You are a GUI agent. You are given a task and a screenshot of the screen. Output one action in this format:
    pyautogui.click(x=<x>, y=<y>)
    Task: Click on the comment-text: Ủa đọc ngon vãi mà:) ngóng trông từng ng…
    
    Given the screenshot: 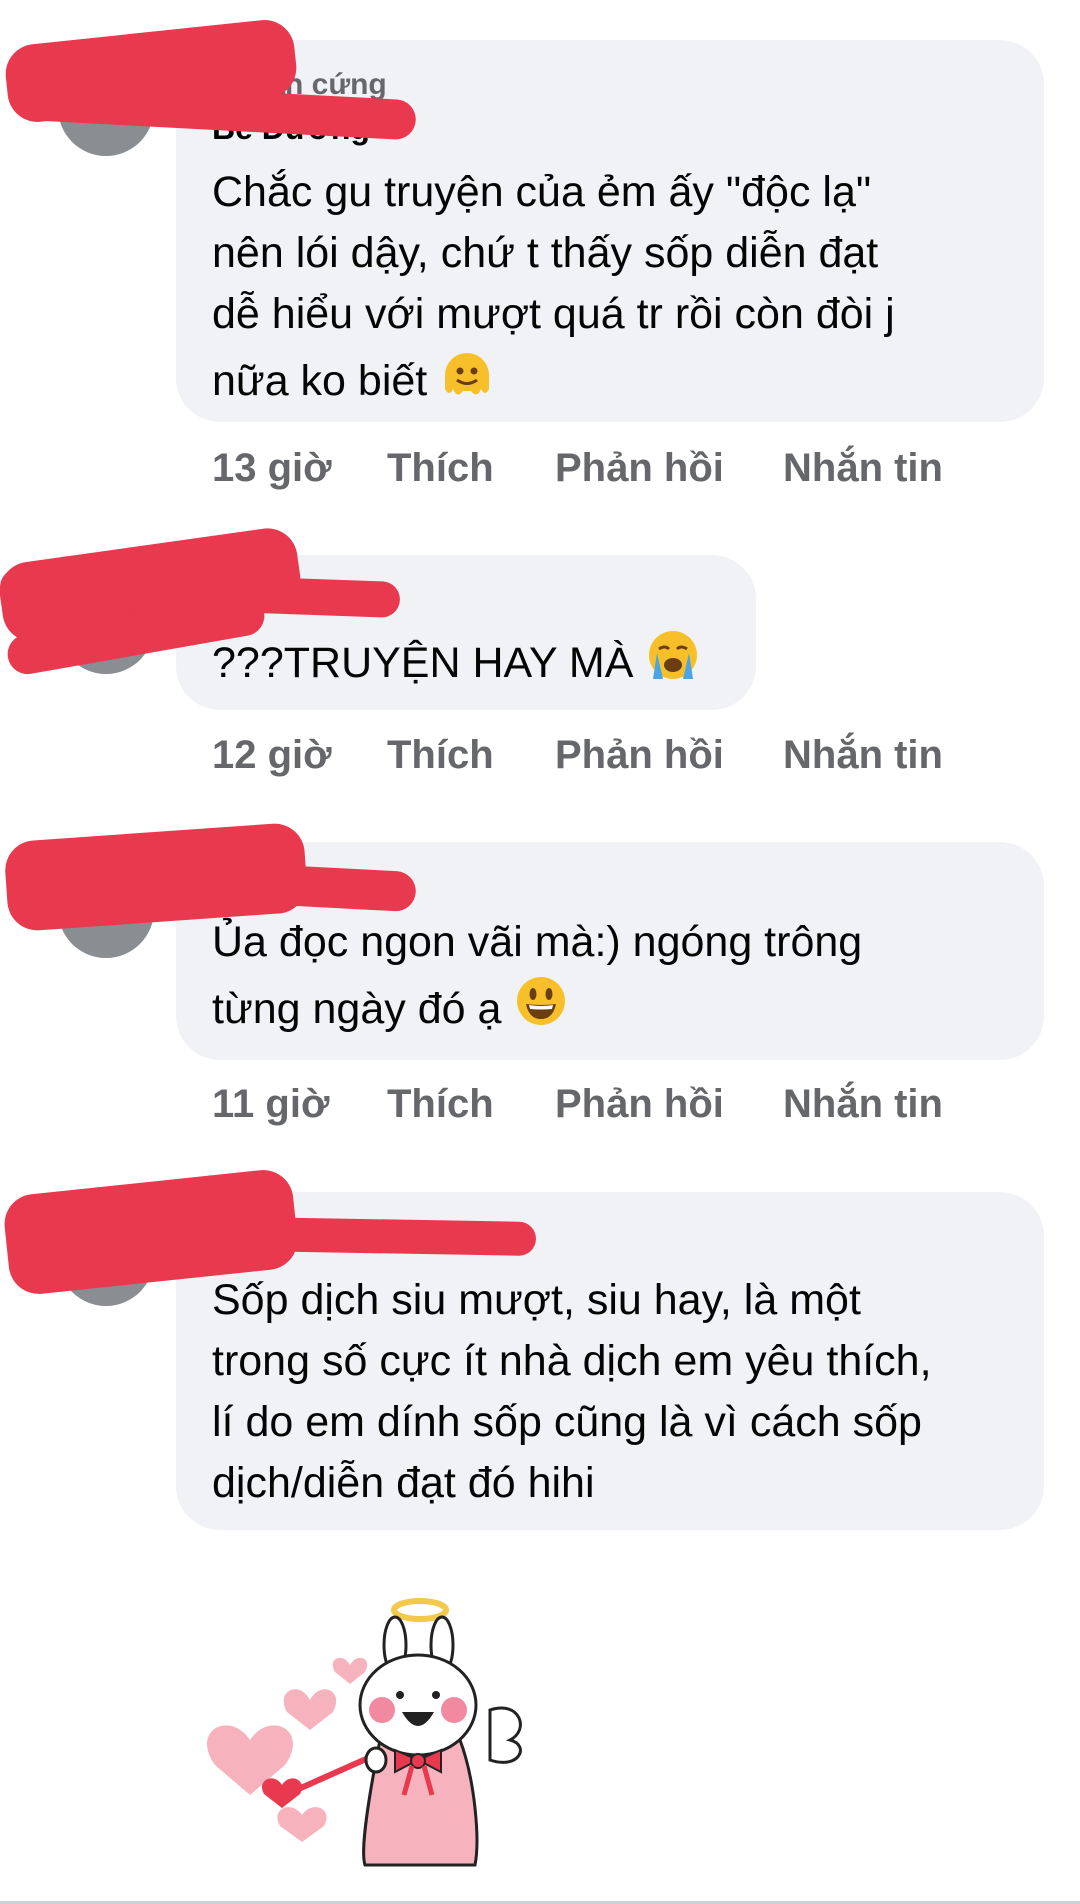 What is the action you would take?
    pyautogui.click(x=537, y=975)
    